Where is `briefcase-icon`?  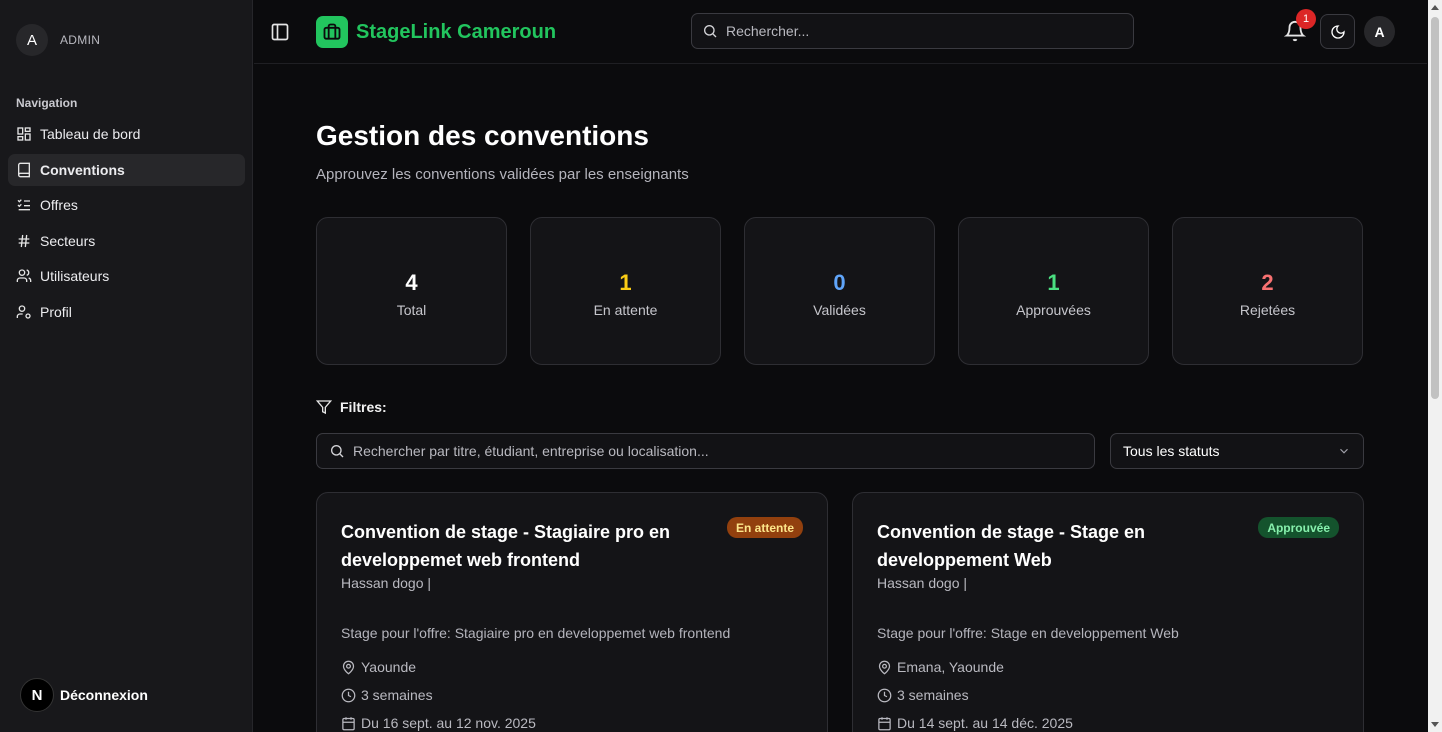 briefcase-icon is located at coordinates (332, 32).